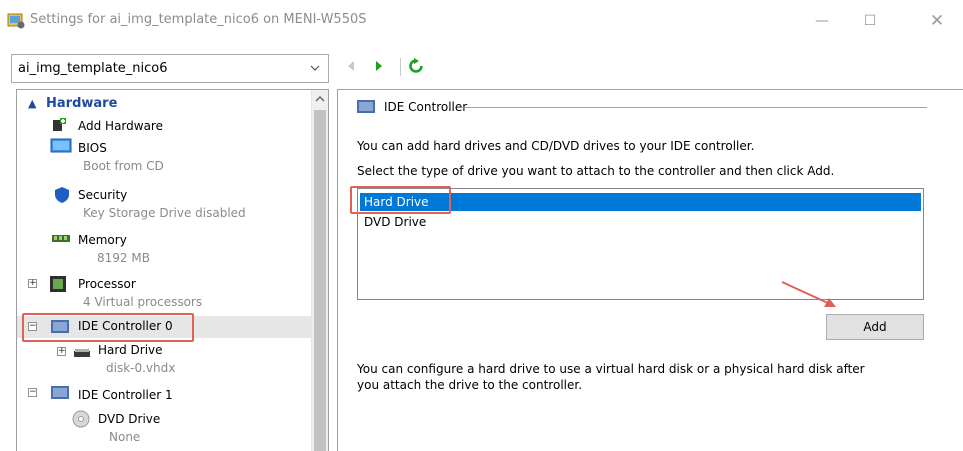  I want to click on tree-item-sublabel: 8192 MB, so click(123, 258).